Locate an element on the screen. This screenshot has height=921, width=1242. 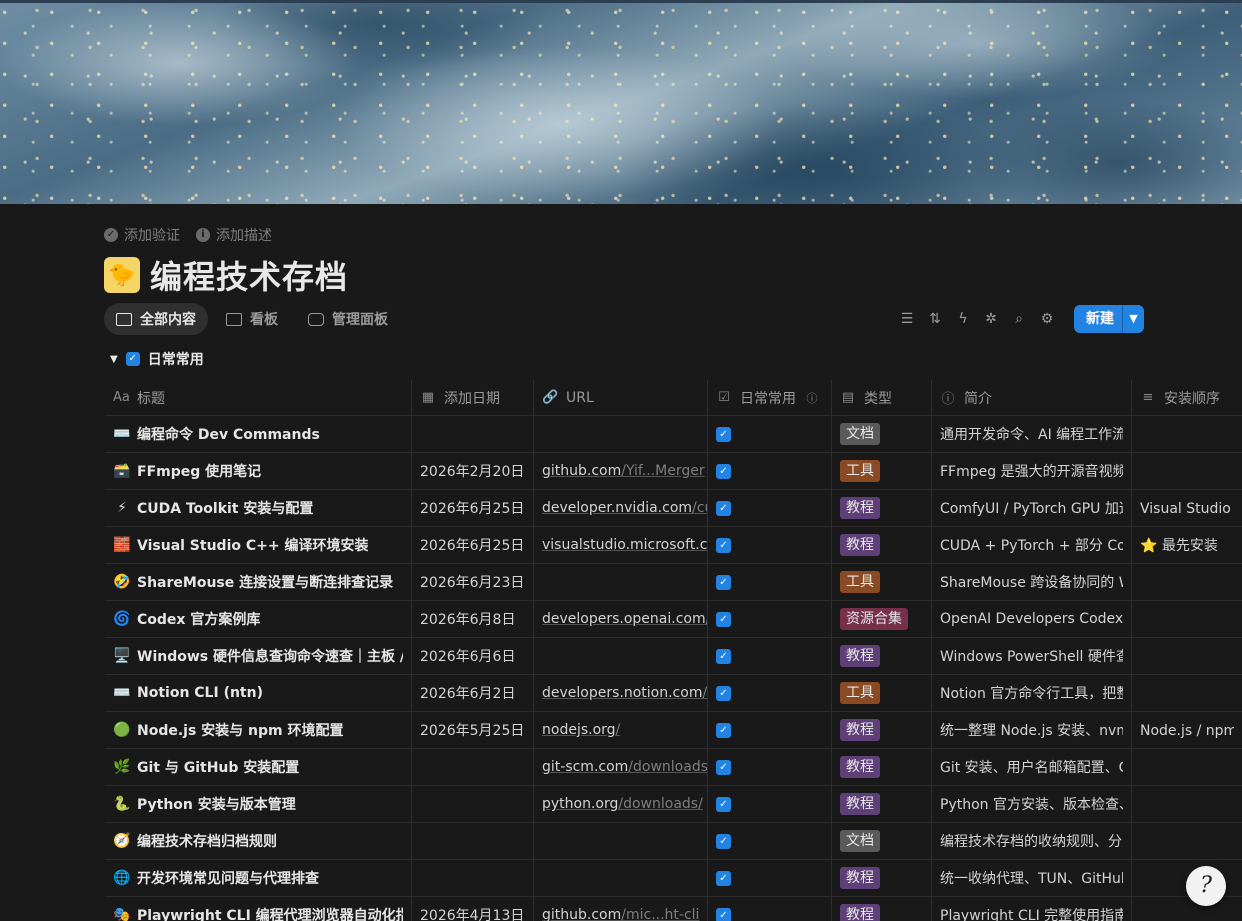
cell-desc: Windows PowerShell 硬件查询 is located at coordinates (1032, 656).